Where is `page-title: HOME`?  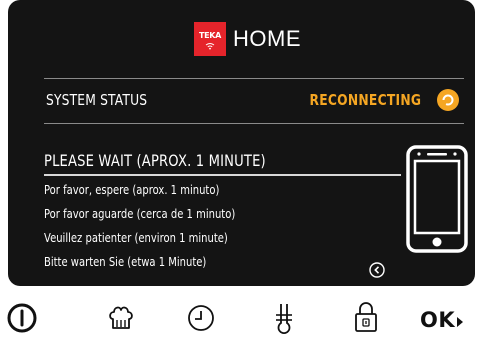
page-title: HOME is located at coordinates (267, 38).